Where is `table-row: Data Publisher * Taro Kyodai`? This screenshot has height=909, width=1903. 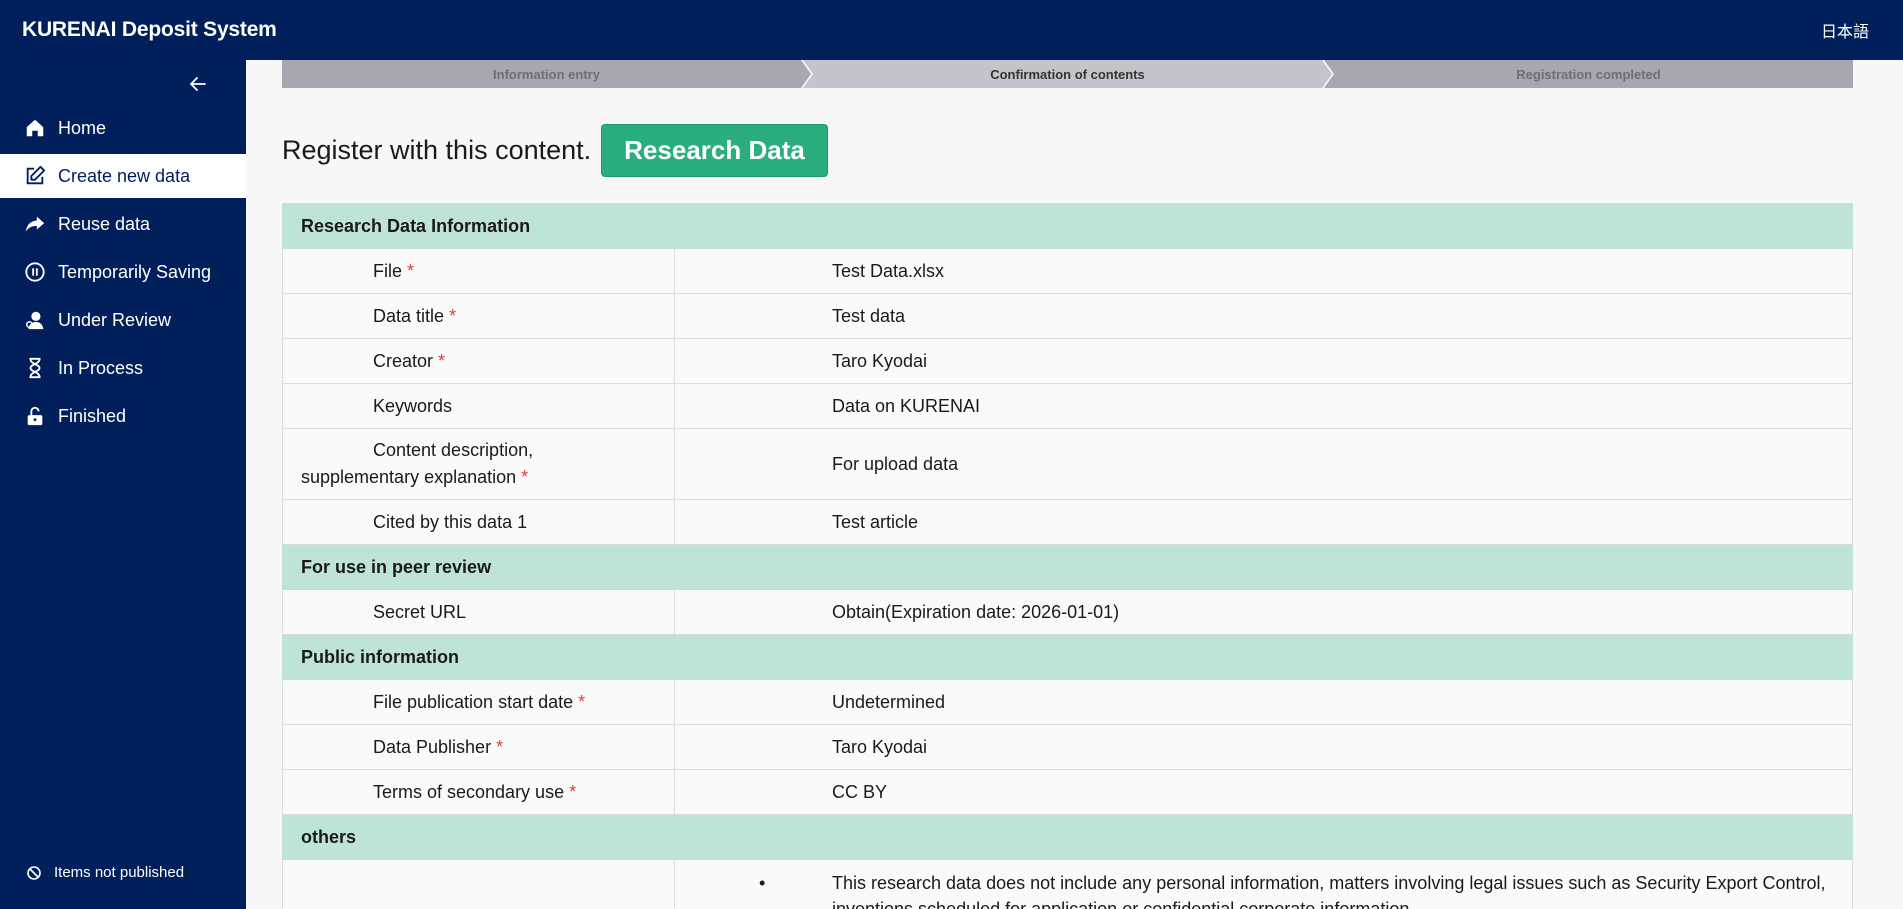
table-row: Data Publisher * Taro Kyodai is located at coordinates (1067, 747).